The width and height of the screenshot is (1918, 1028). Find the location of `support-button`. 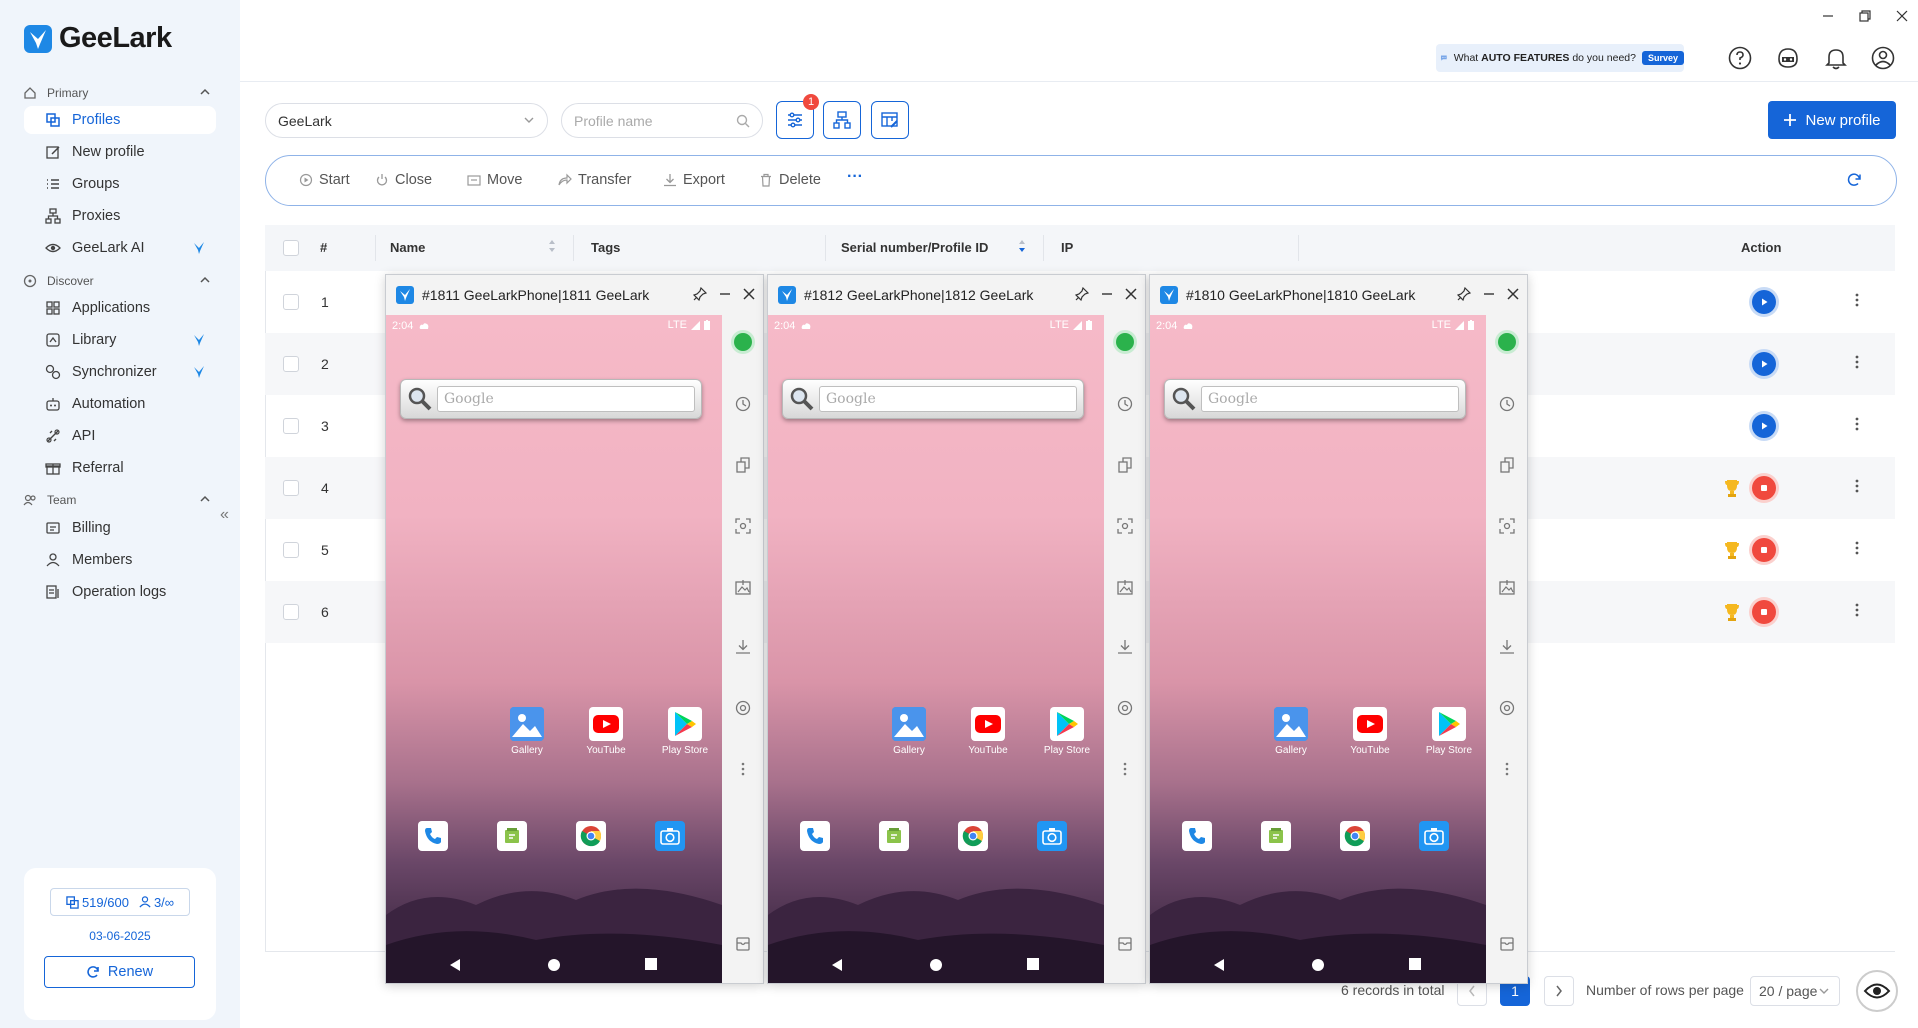

support-button is located at coordinates (1788, 58).